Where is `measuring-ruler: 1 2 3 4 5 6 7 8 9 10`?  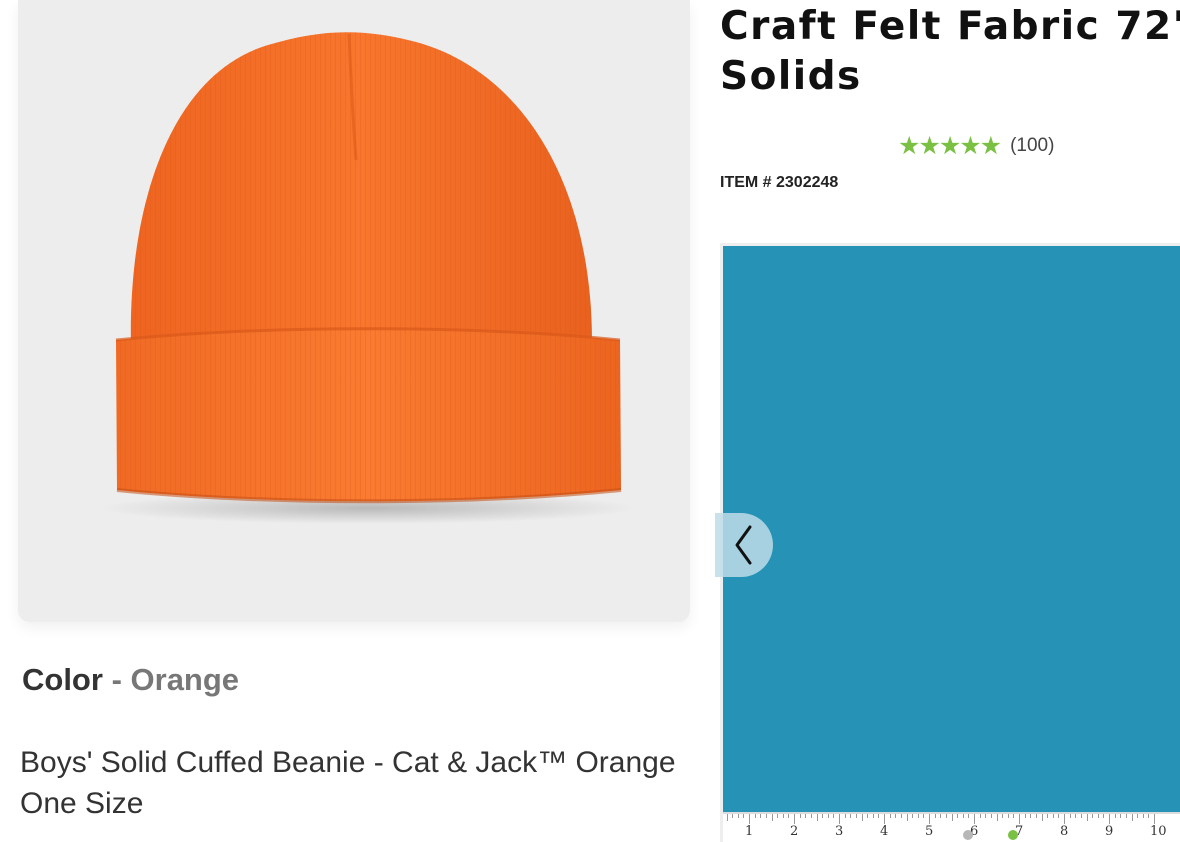 measuring-ruler: 1 2 3 4 5 6 7 8 9 10 is located at coordinates (951, 827).